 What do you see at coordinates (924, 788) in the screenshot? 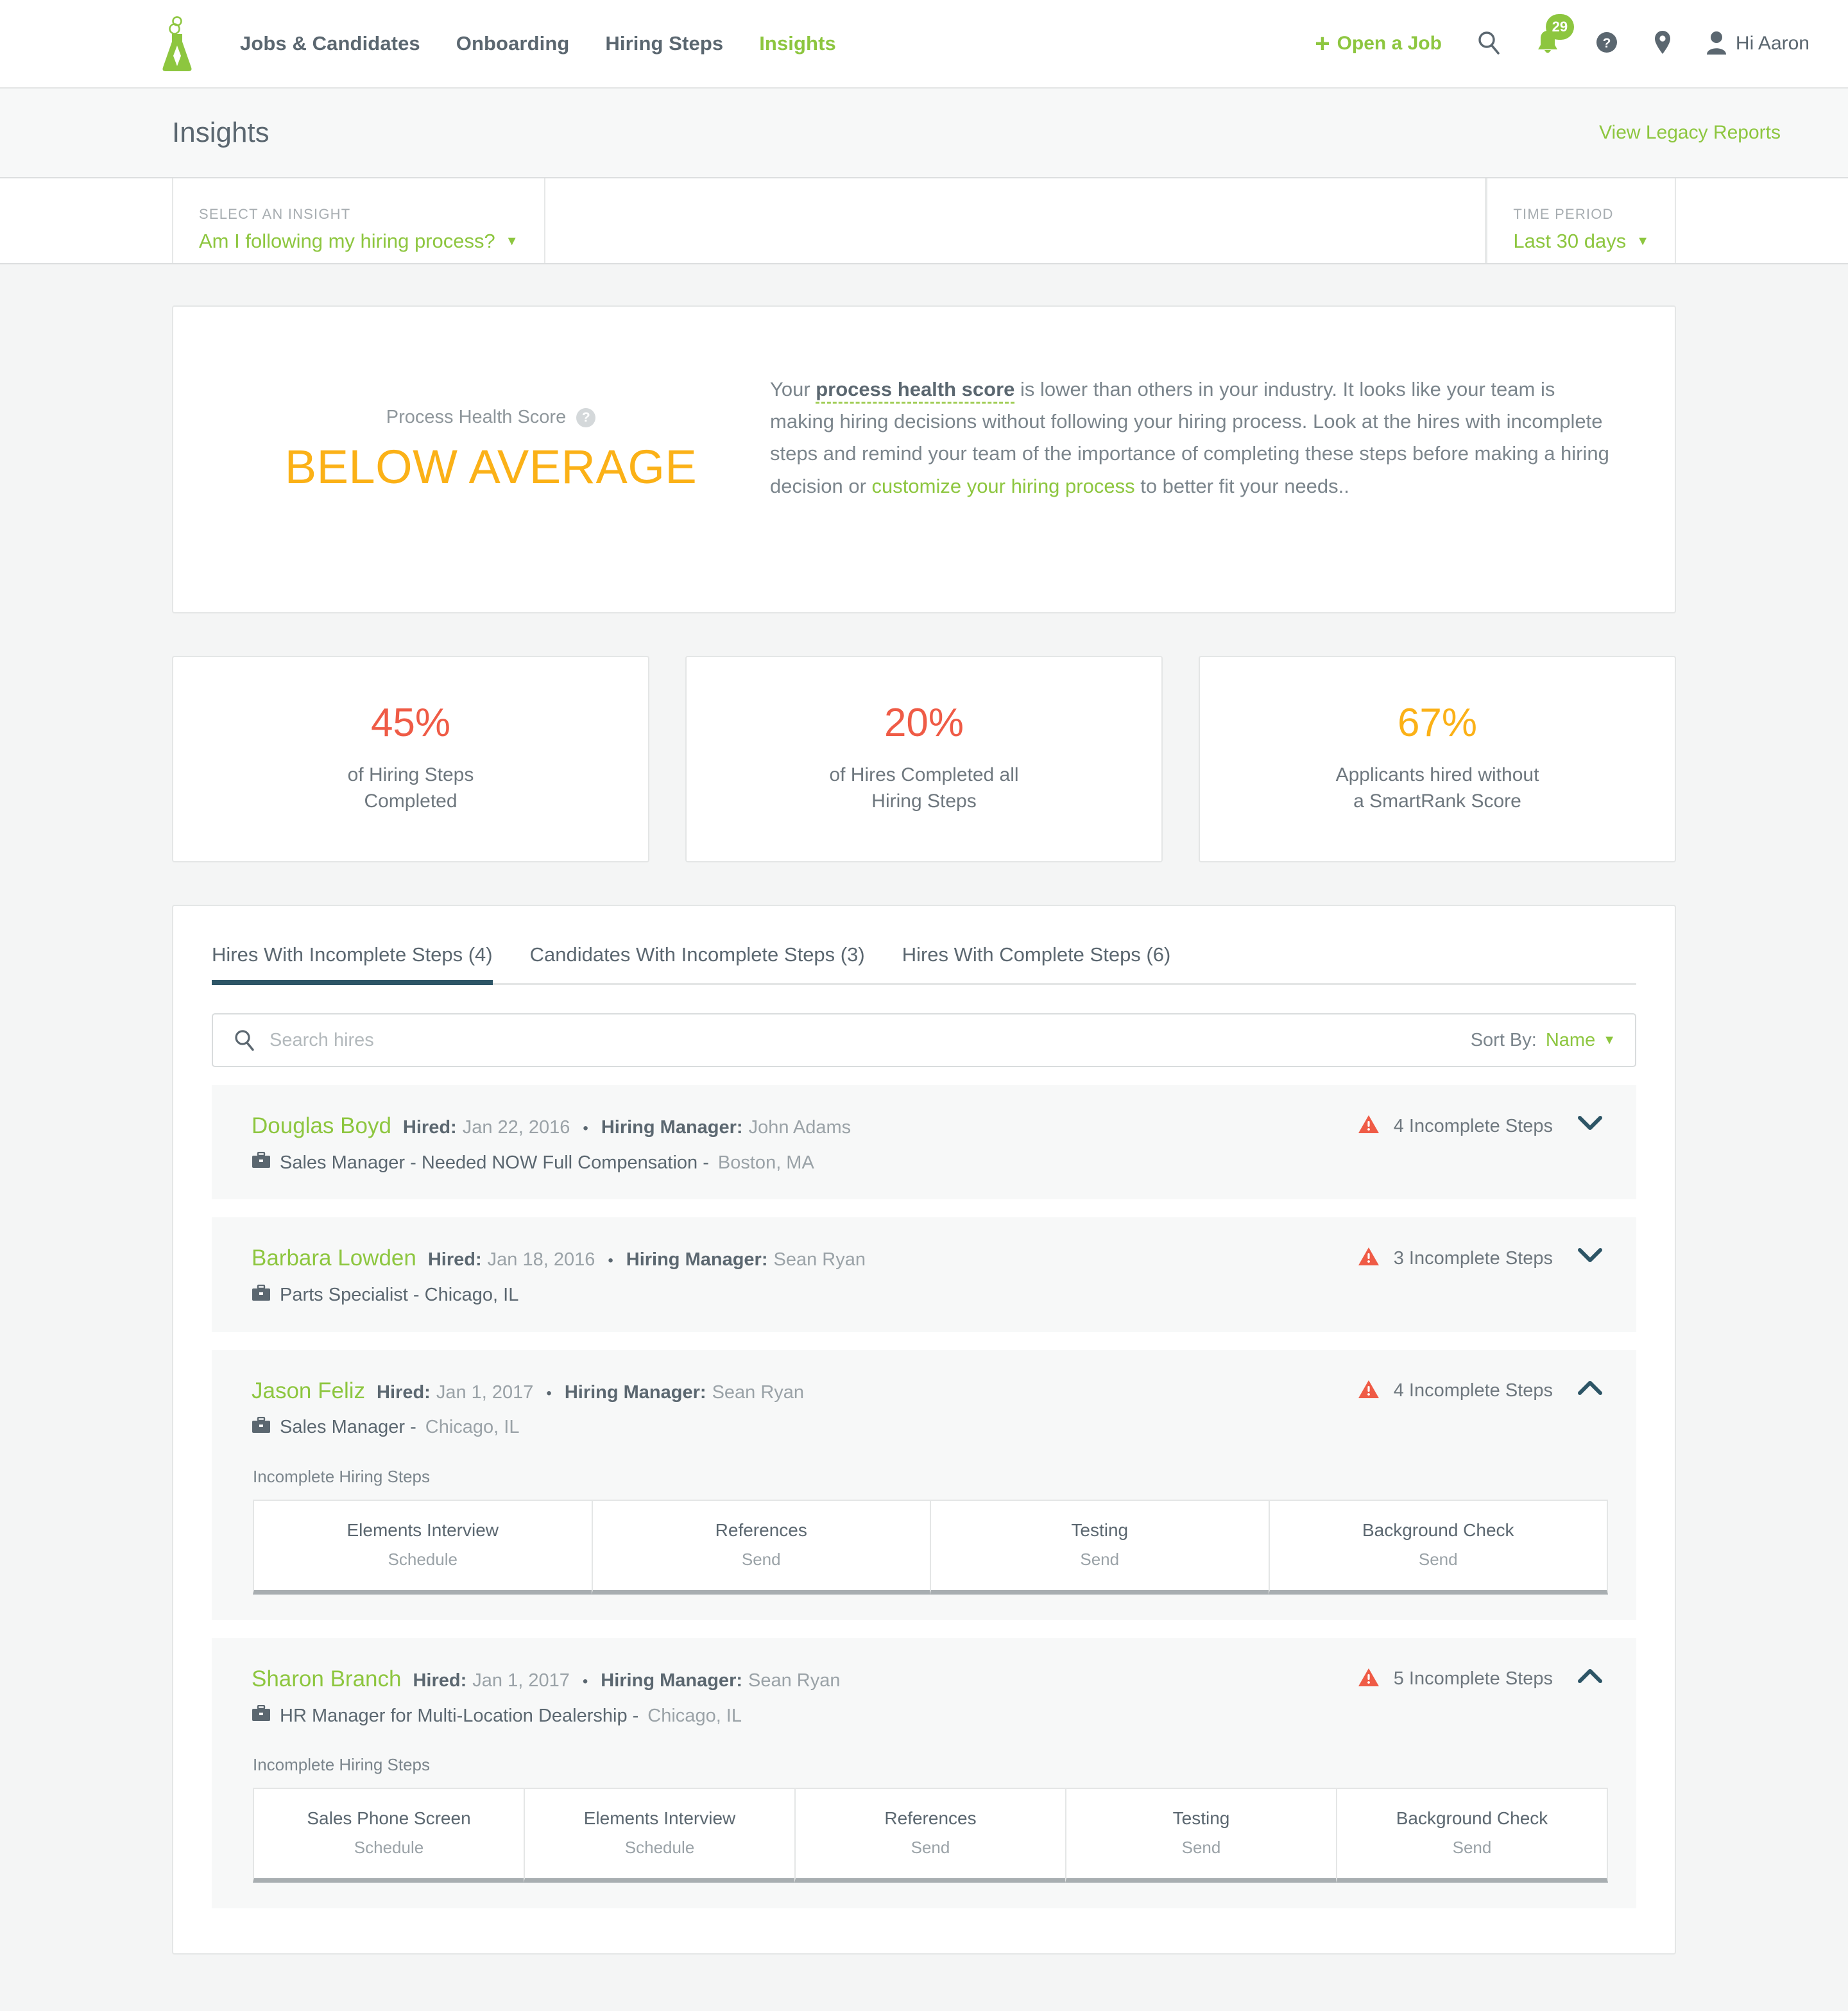
I see `stat-caption: of Hires Completed all Hiring Steps` at bounding box center [924, 788].